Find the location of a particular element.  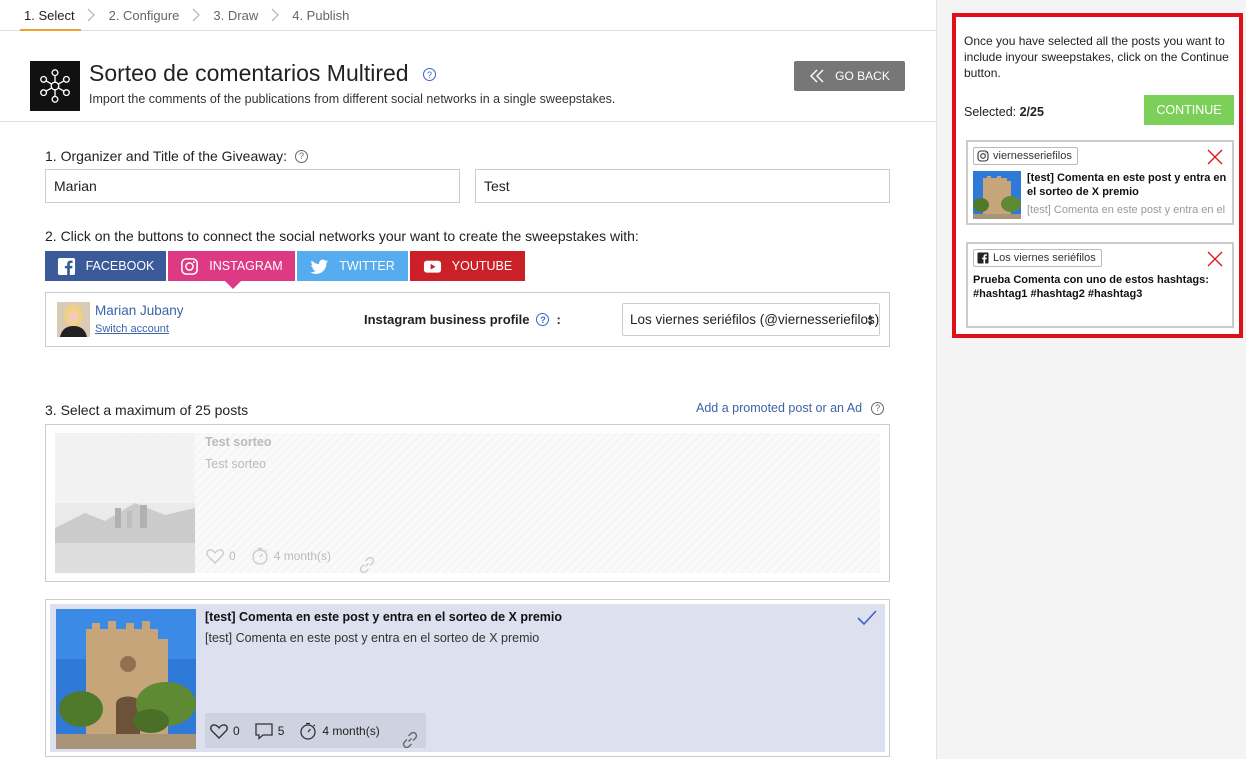

business-profile-label: Instagram business profile ? : is located at coordinates (462, 319).